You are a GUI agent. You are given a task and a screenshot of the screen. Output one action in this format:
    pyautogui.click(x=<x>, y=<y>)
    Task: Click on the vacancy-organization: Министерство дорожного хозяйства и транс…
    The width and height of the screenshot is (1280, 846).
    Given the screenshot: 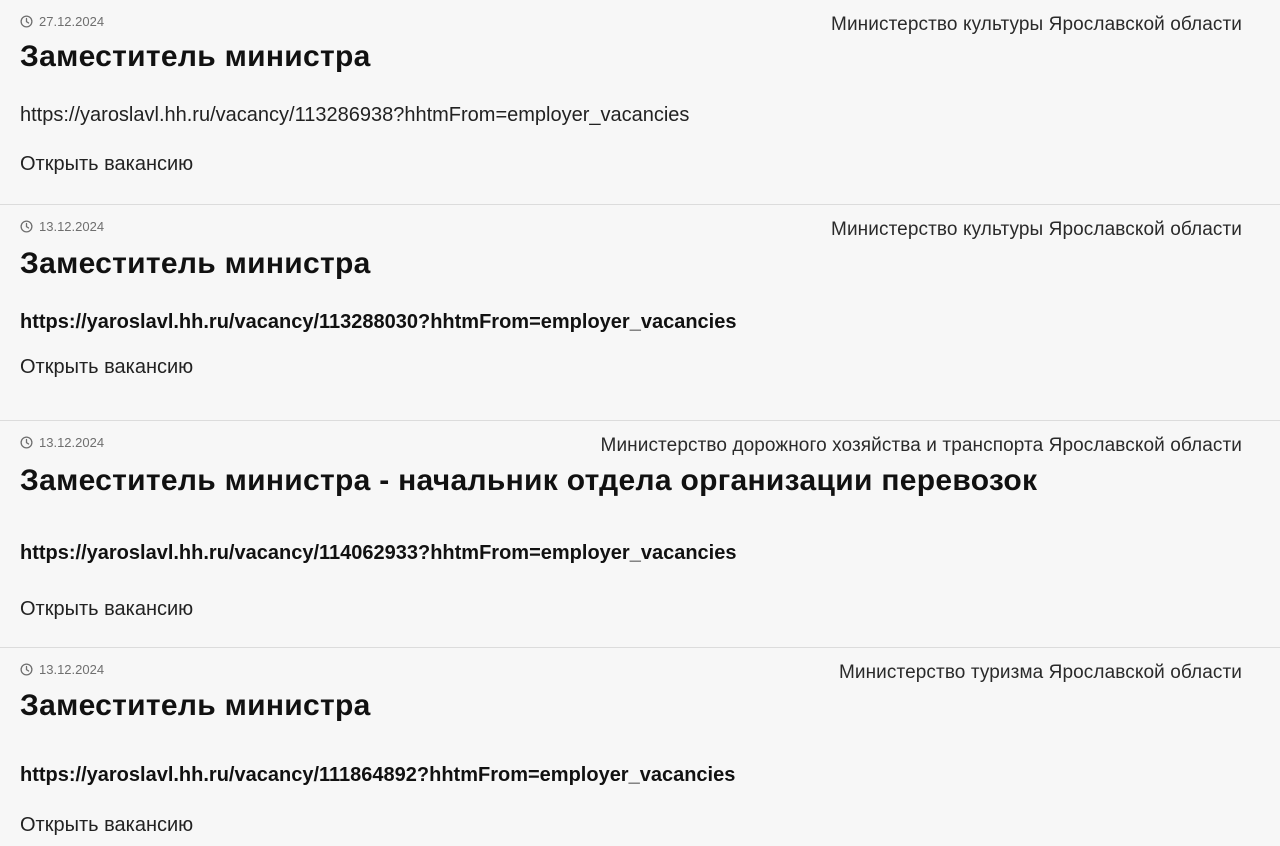 What is the action you would take?
    pyautogui.click(x=921, y=445)
    